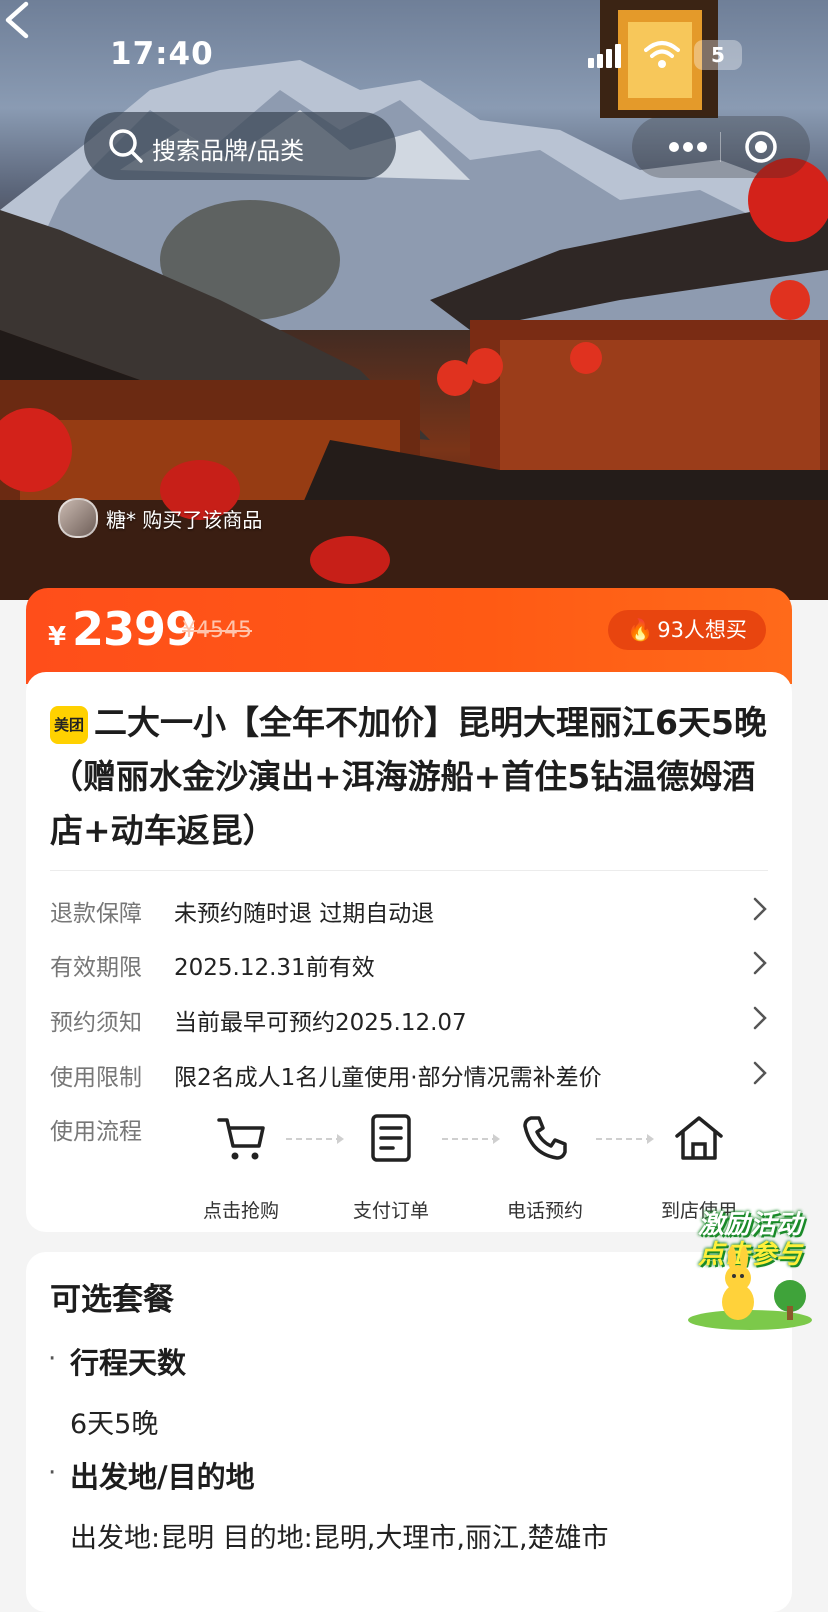 This screenshot has width=828, height=1612. Describe the element at coordinates (339, 1535) in the screenshot. I see `package-option: 出发地:昆明 目的地:昆明,大理市,丽江,楚雄市` at that location.